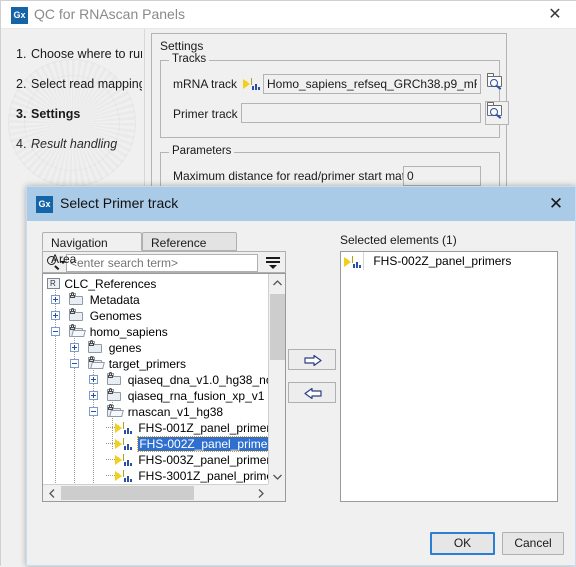  I want to click on search-input, so click(162, 263).